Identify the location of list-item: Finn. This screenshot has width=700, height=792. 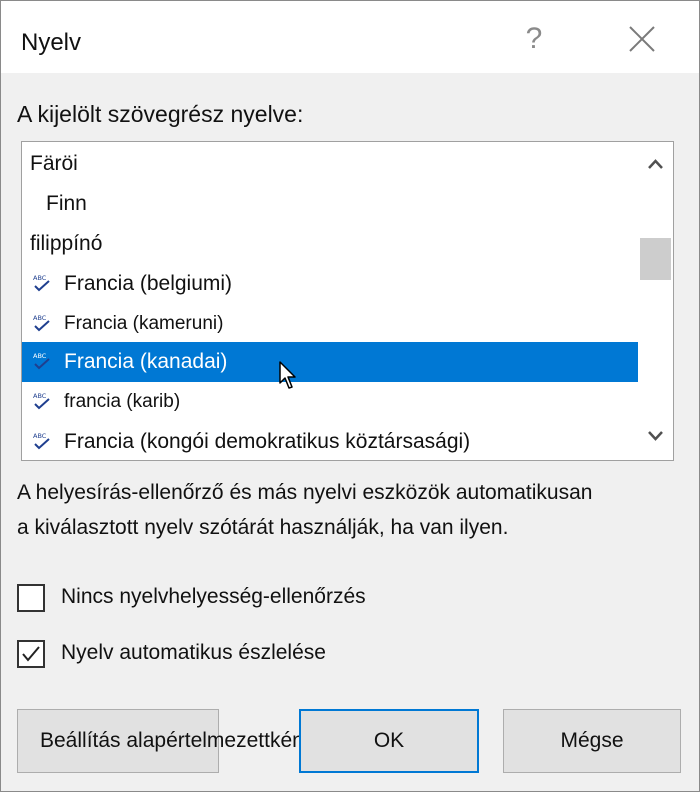
(330, 204).